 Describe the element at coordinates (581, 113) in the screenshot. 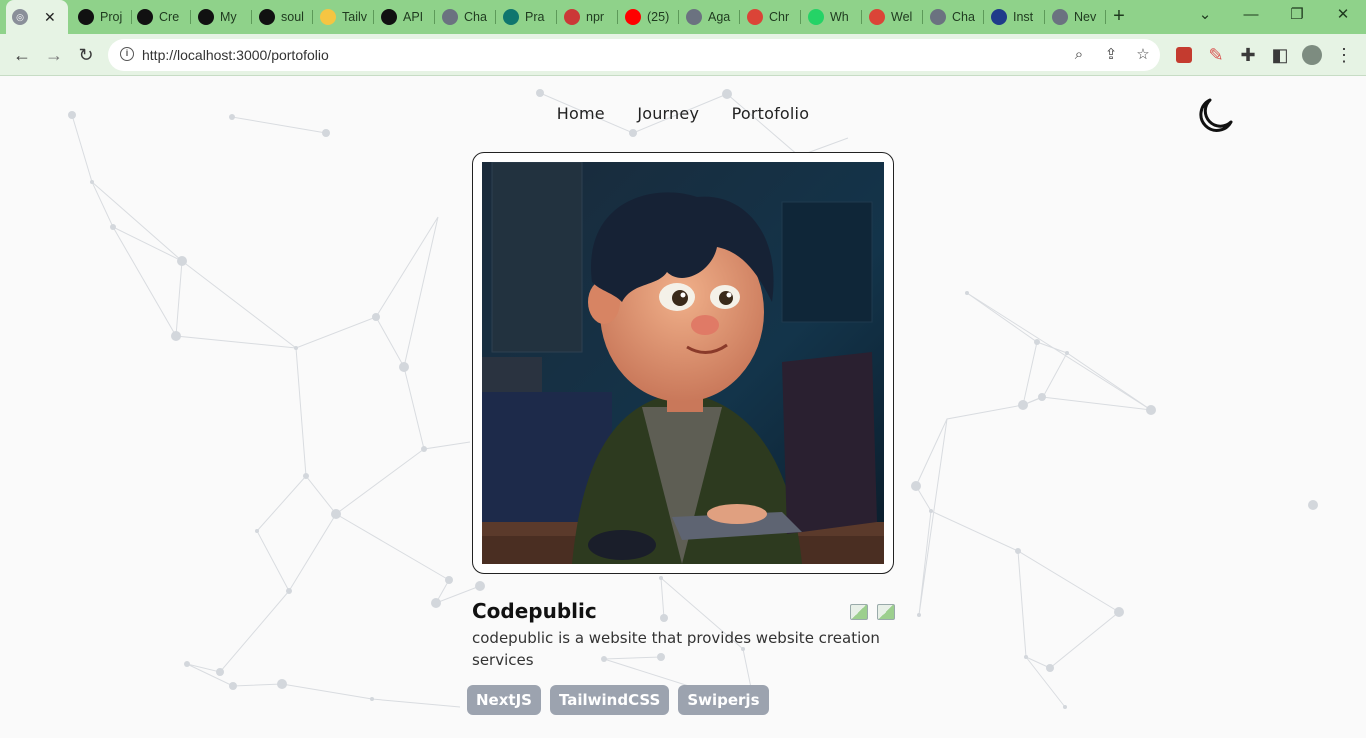

I see `nav-link-home: Home` at that location.